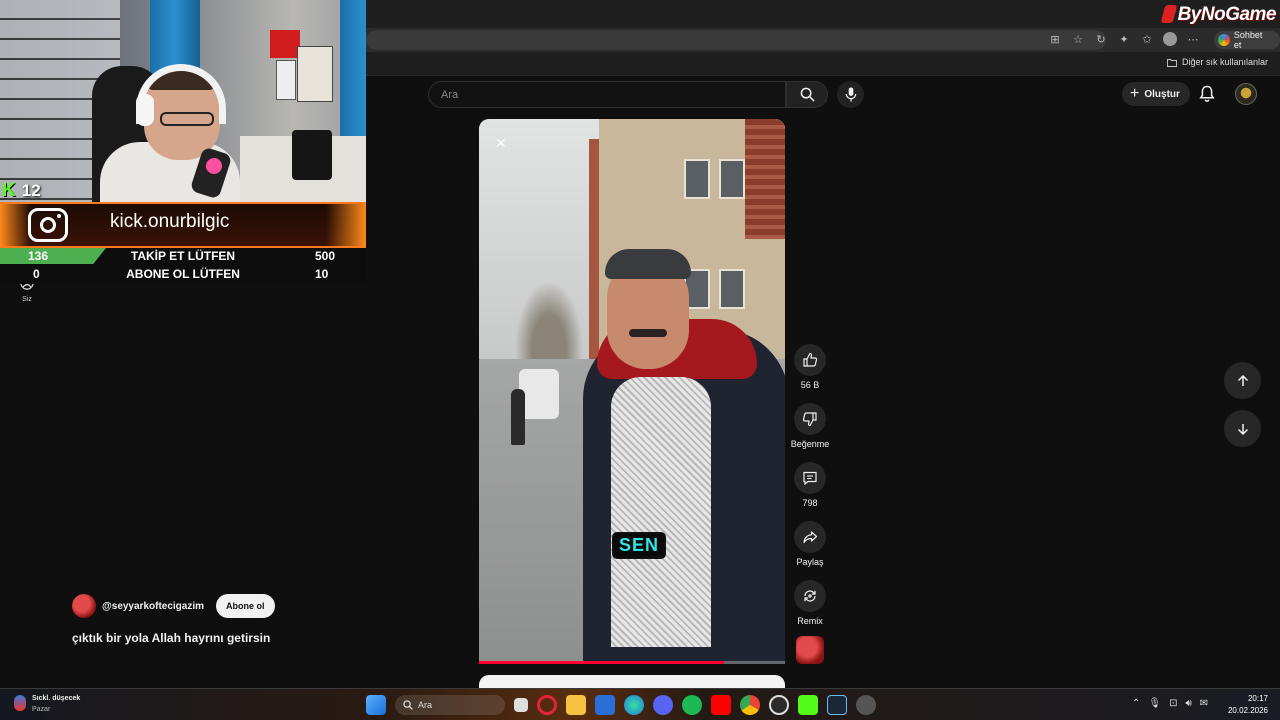 This screenshot has height=720, width=1280. What do you see at coordinates (450, 705) in the screenshot?
I see `taskbar-search: Ara` at bounding box center [450, 705].